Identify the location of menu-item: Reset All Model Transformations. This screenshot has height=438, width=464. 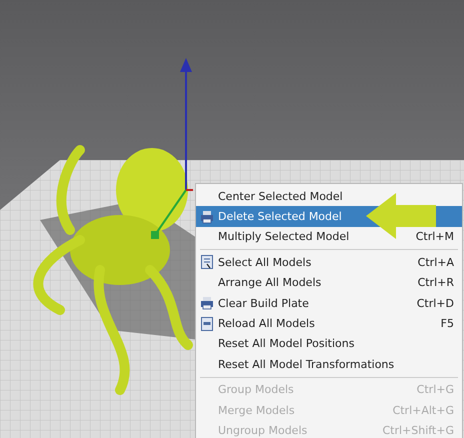
(329, 364).